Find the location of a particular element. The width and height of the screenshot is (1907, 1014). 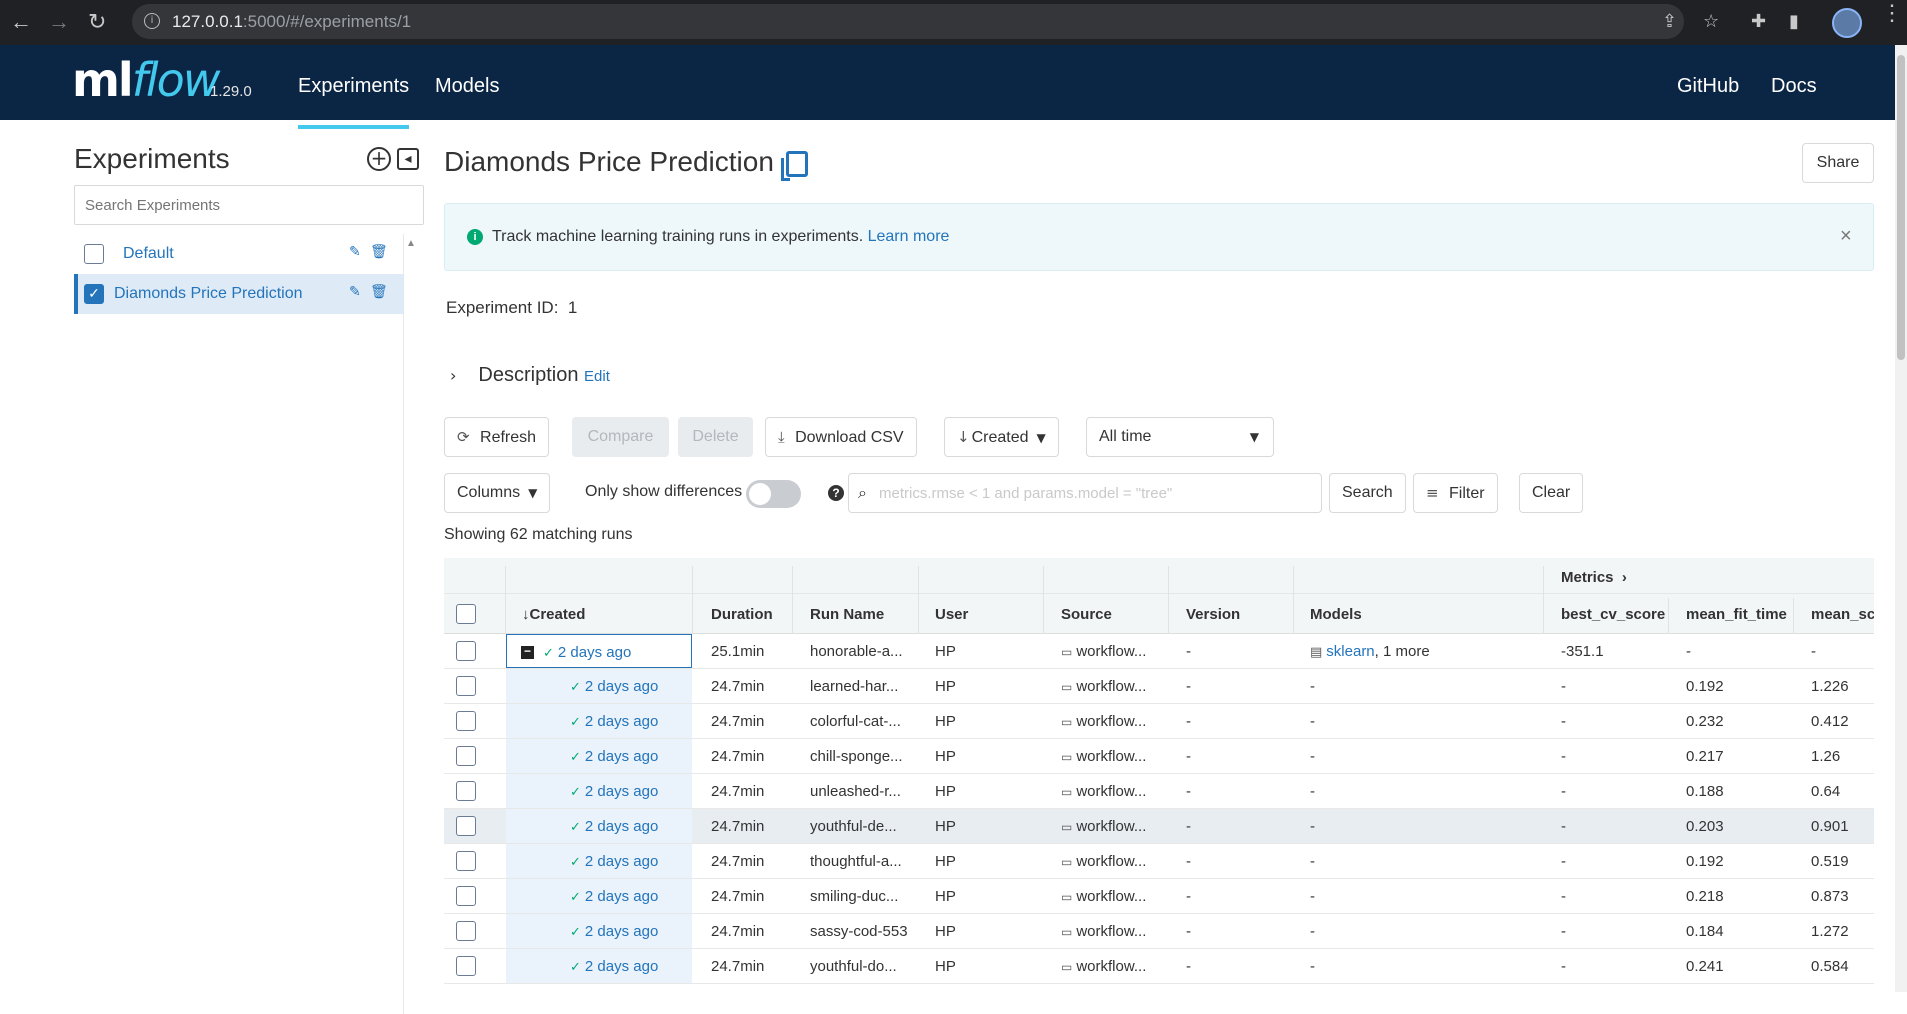

sort-dropdown: ↓ Created ▼ is located at coordinates (1001, 437).